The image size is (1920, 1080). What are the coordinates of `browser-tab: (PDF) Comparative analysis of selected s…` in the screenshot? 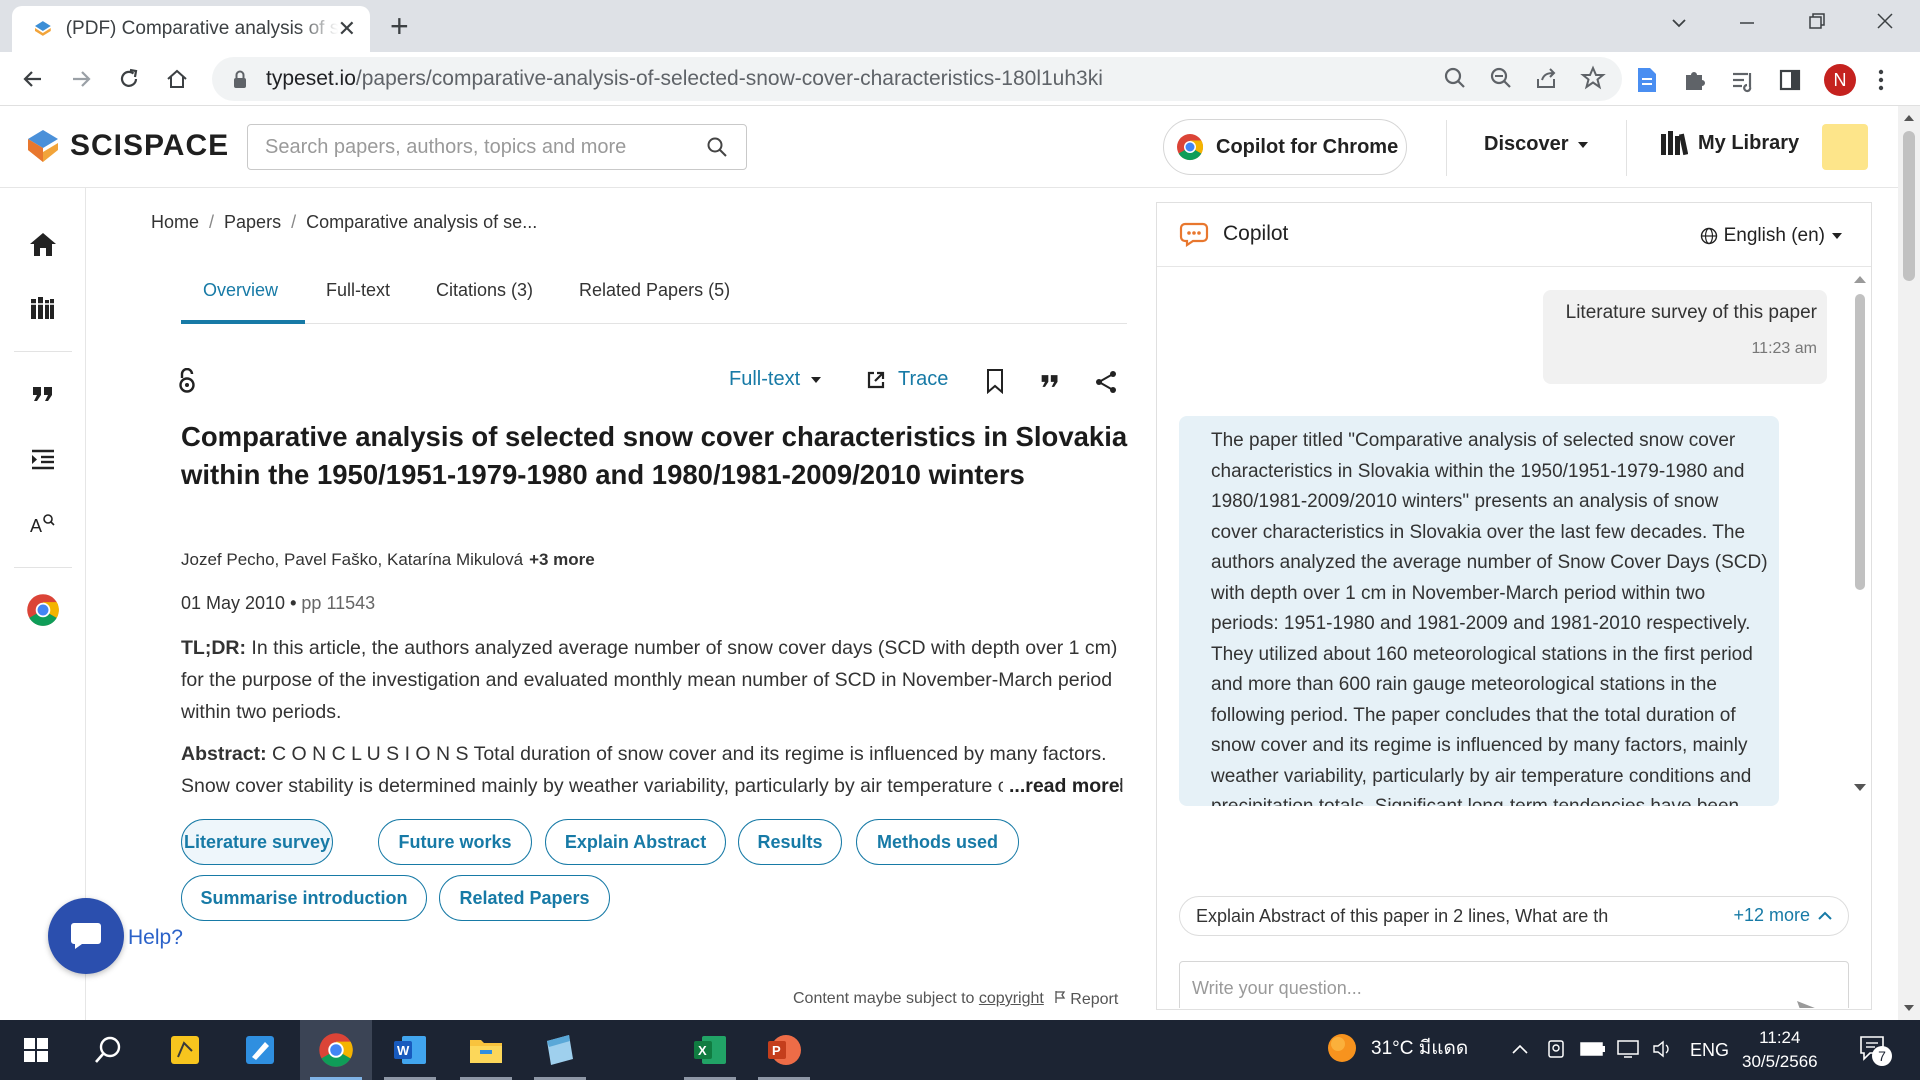 It's located at (191, 29).